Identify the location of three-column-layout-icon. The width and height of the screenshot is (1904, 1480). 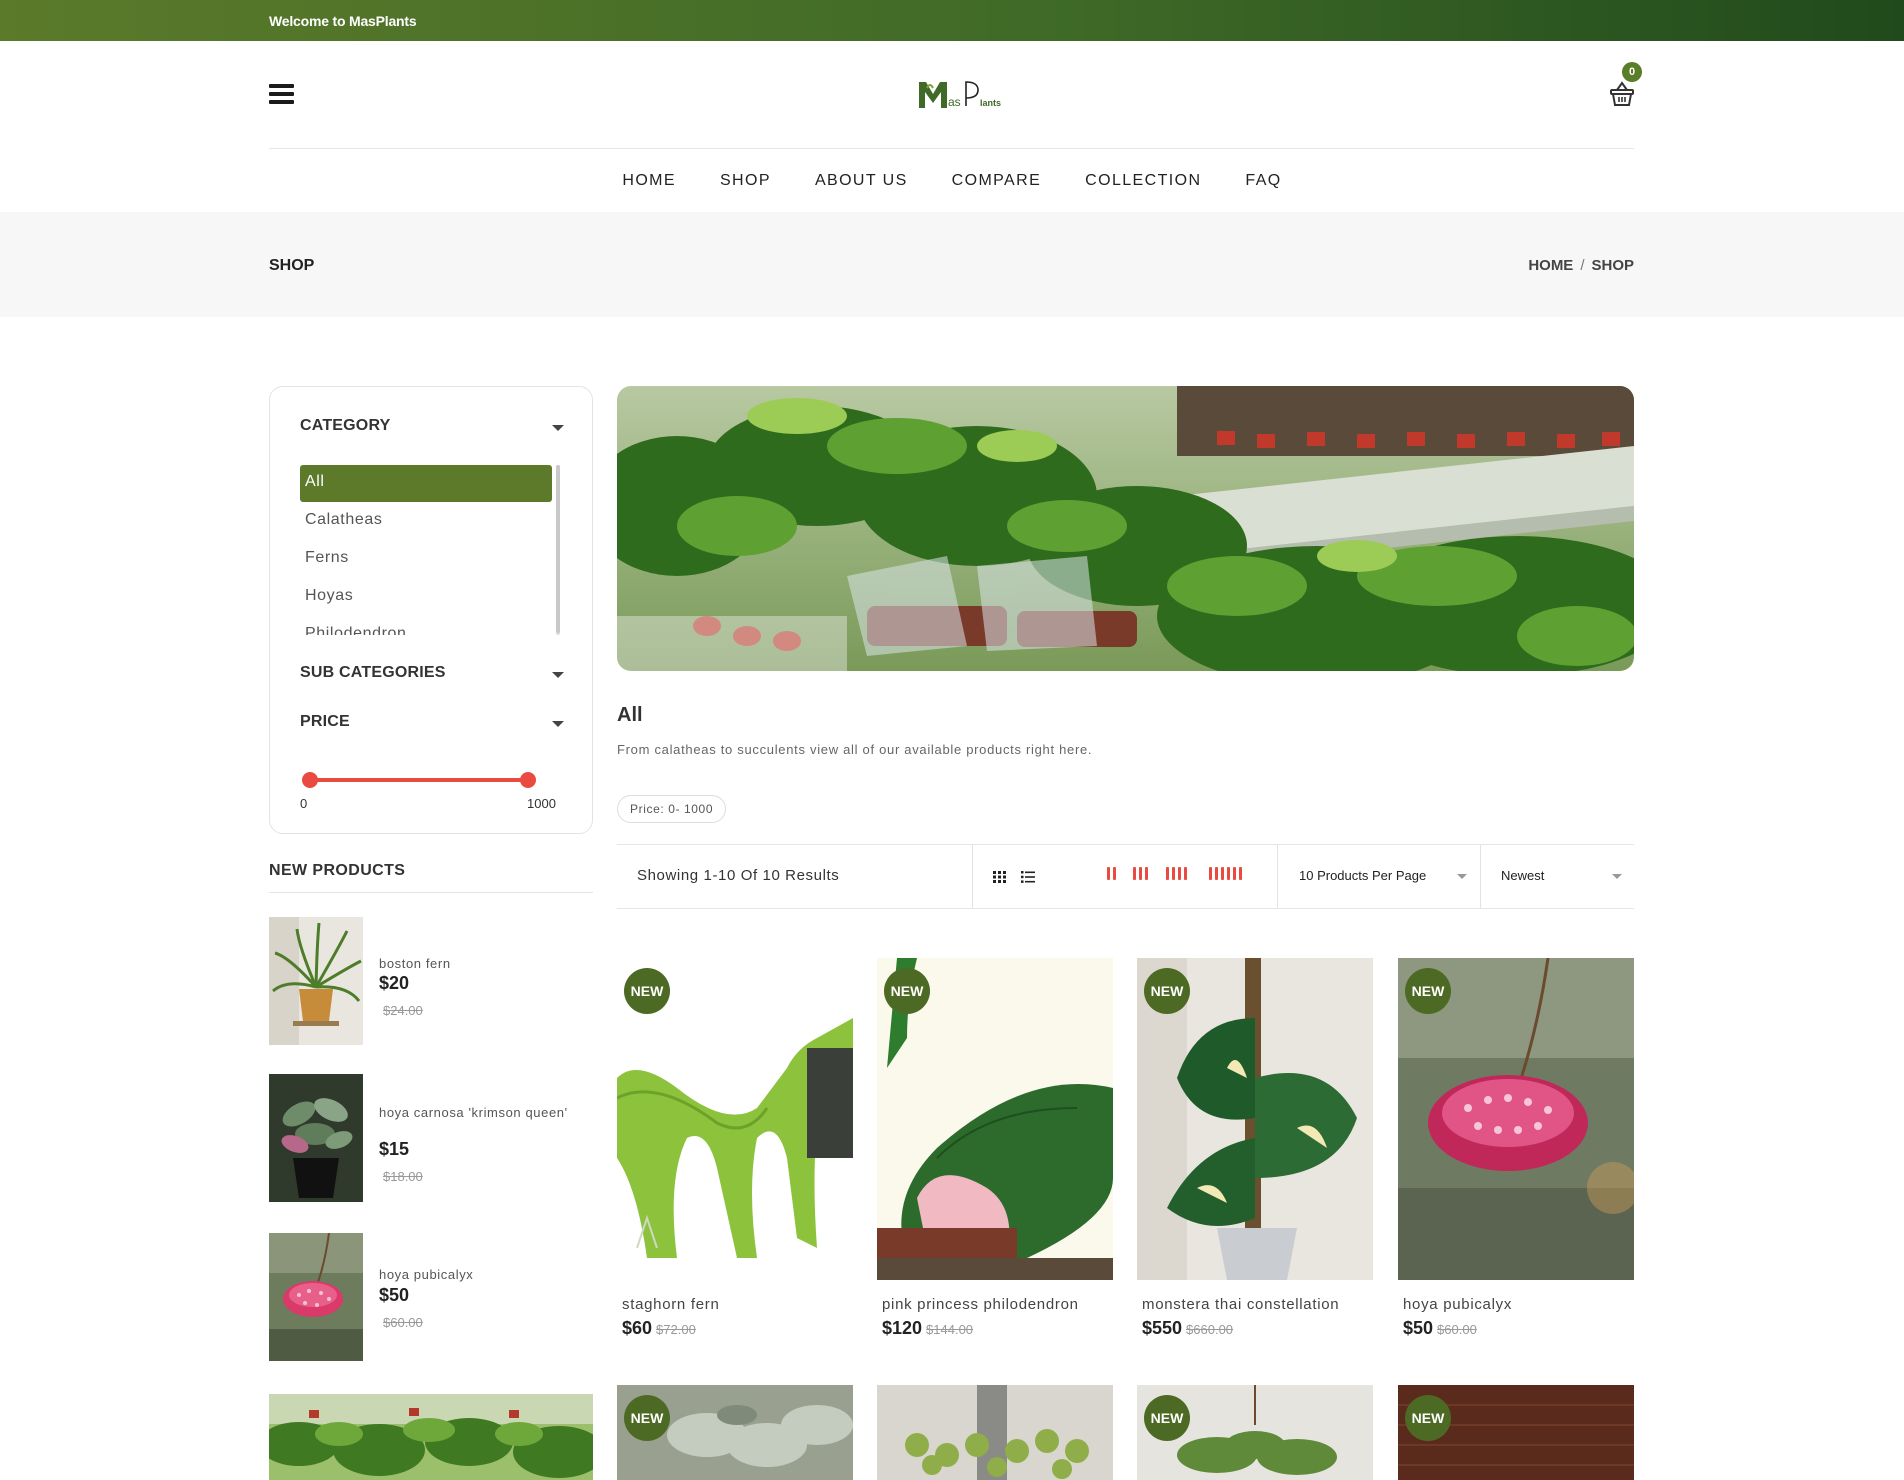
(1142, 874).